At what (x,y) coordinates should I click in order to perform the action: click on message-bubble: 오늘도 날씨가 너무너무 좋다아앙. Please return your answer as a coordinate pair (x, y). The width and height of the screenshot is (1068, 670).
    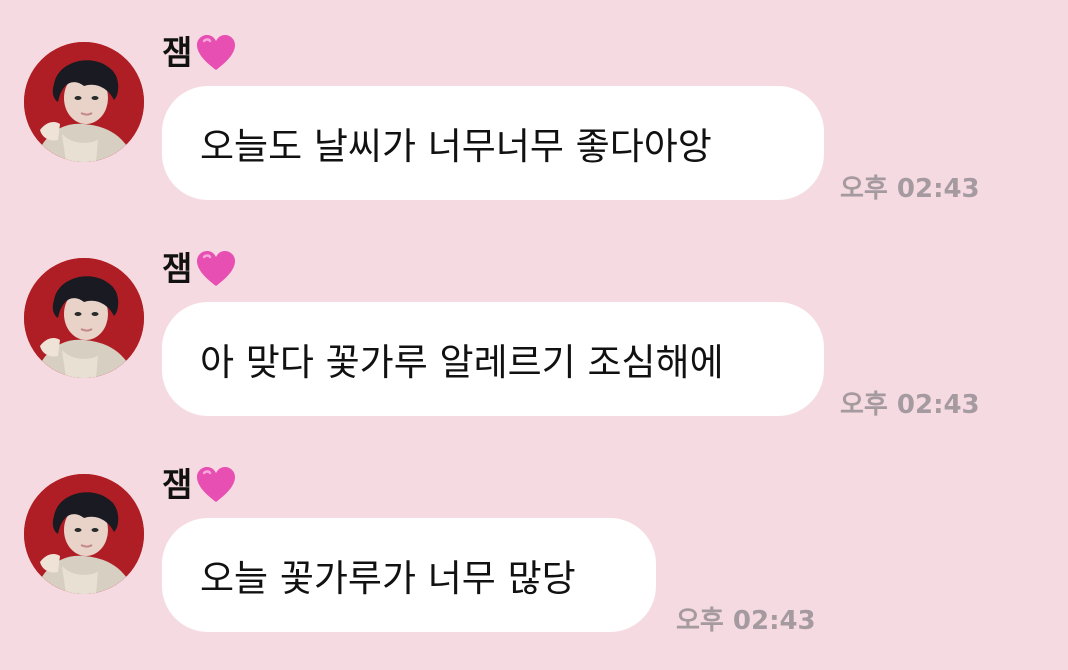
    Looking at the image, I should click on (493, 143).